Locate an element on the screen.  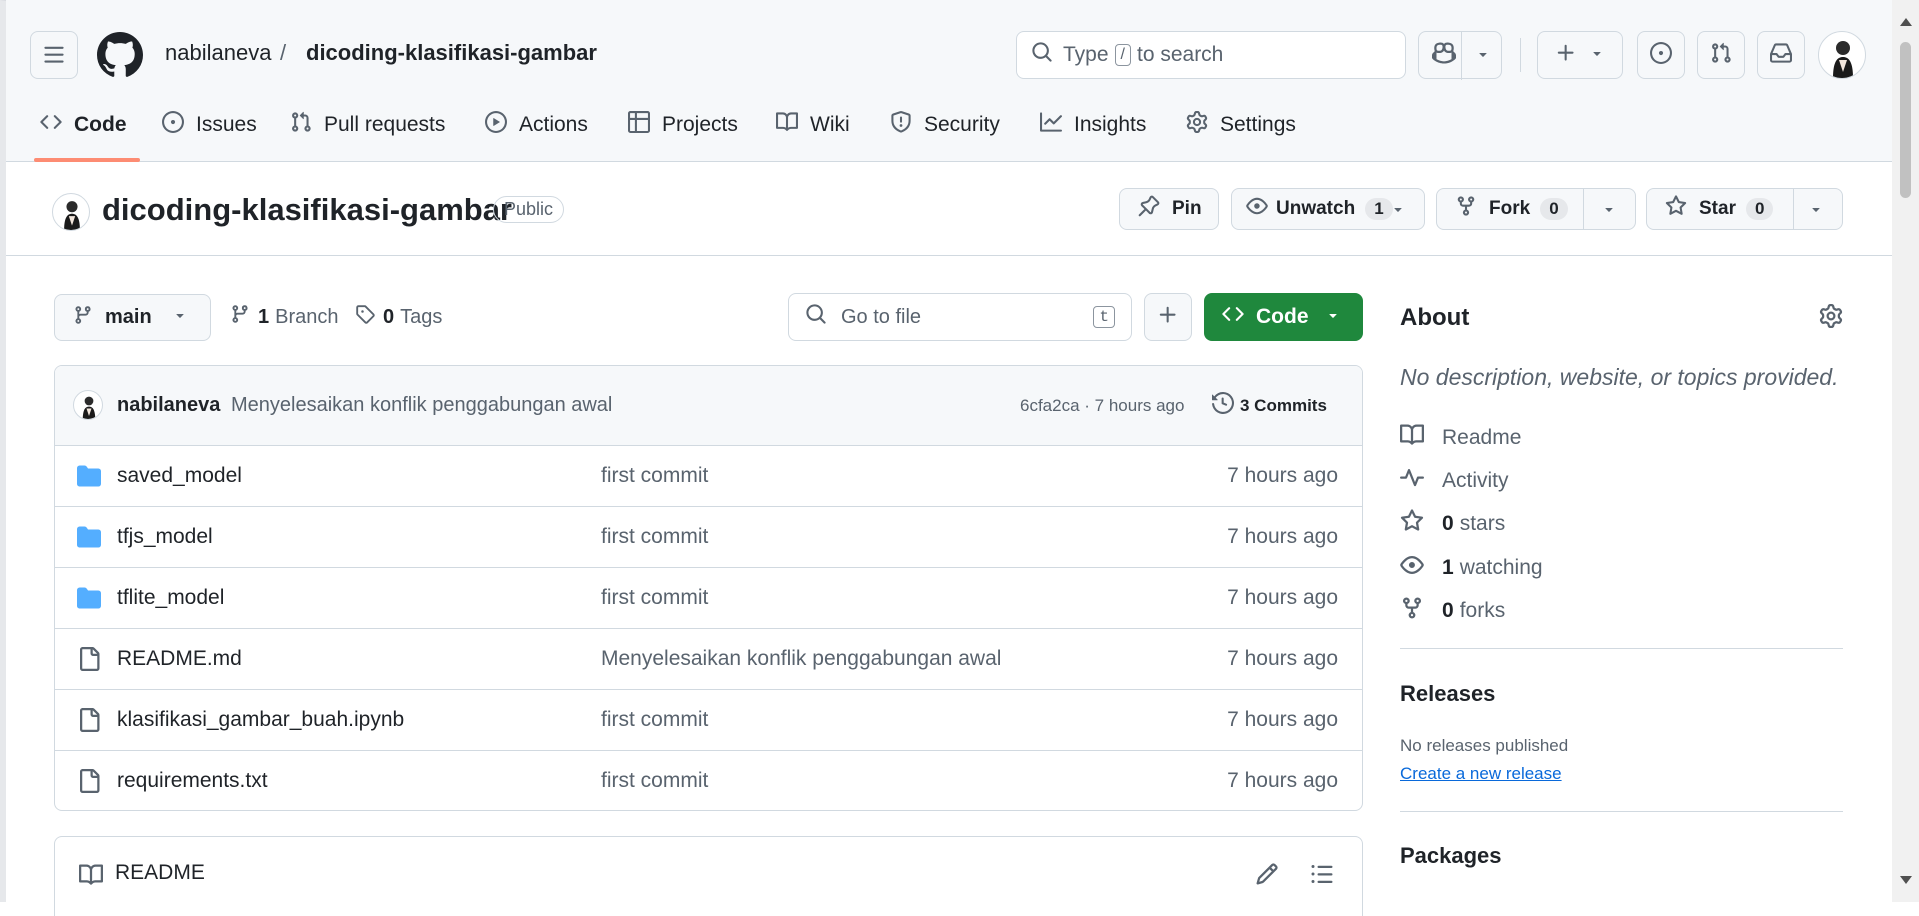
tab-settings: Settings is located at coordinates (1241, 125).